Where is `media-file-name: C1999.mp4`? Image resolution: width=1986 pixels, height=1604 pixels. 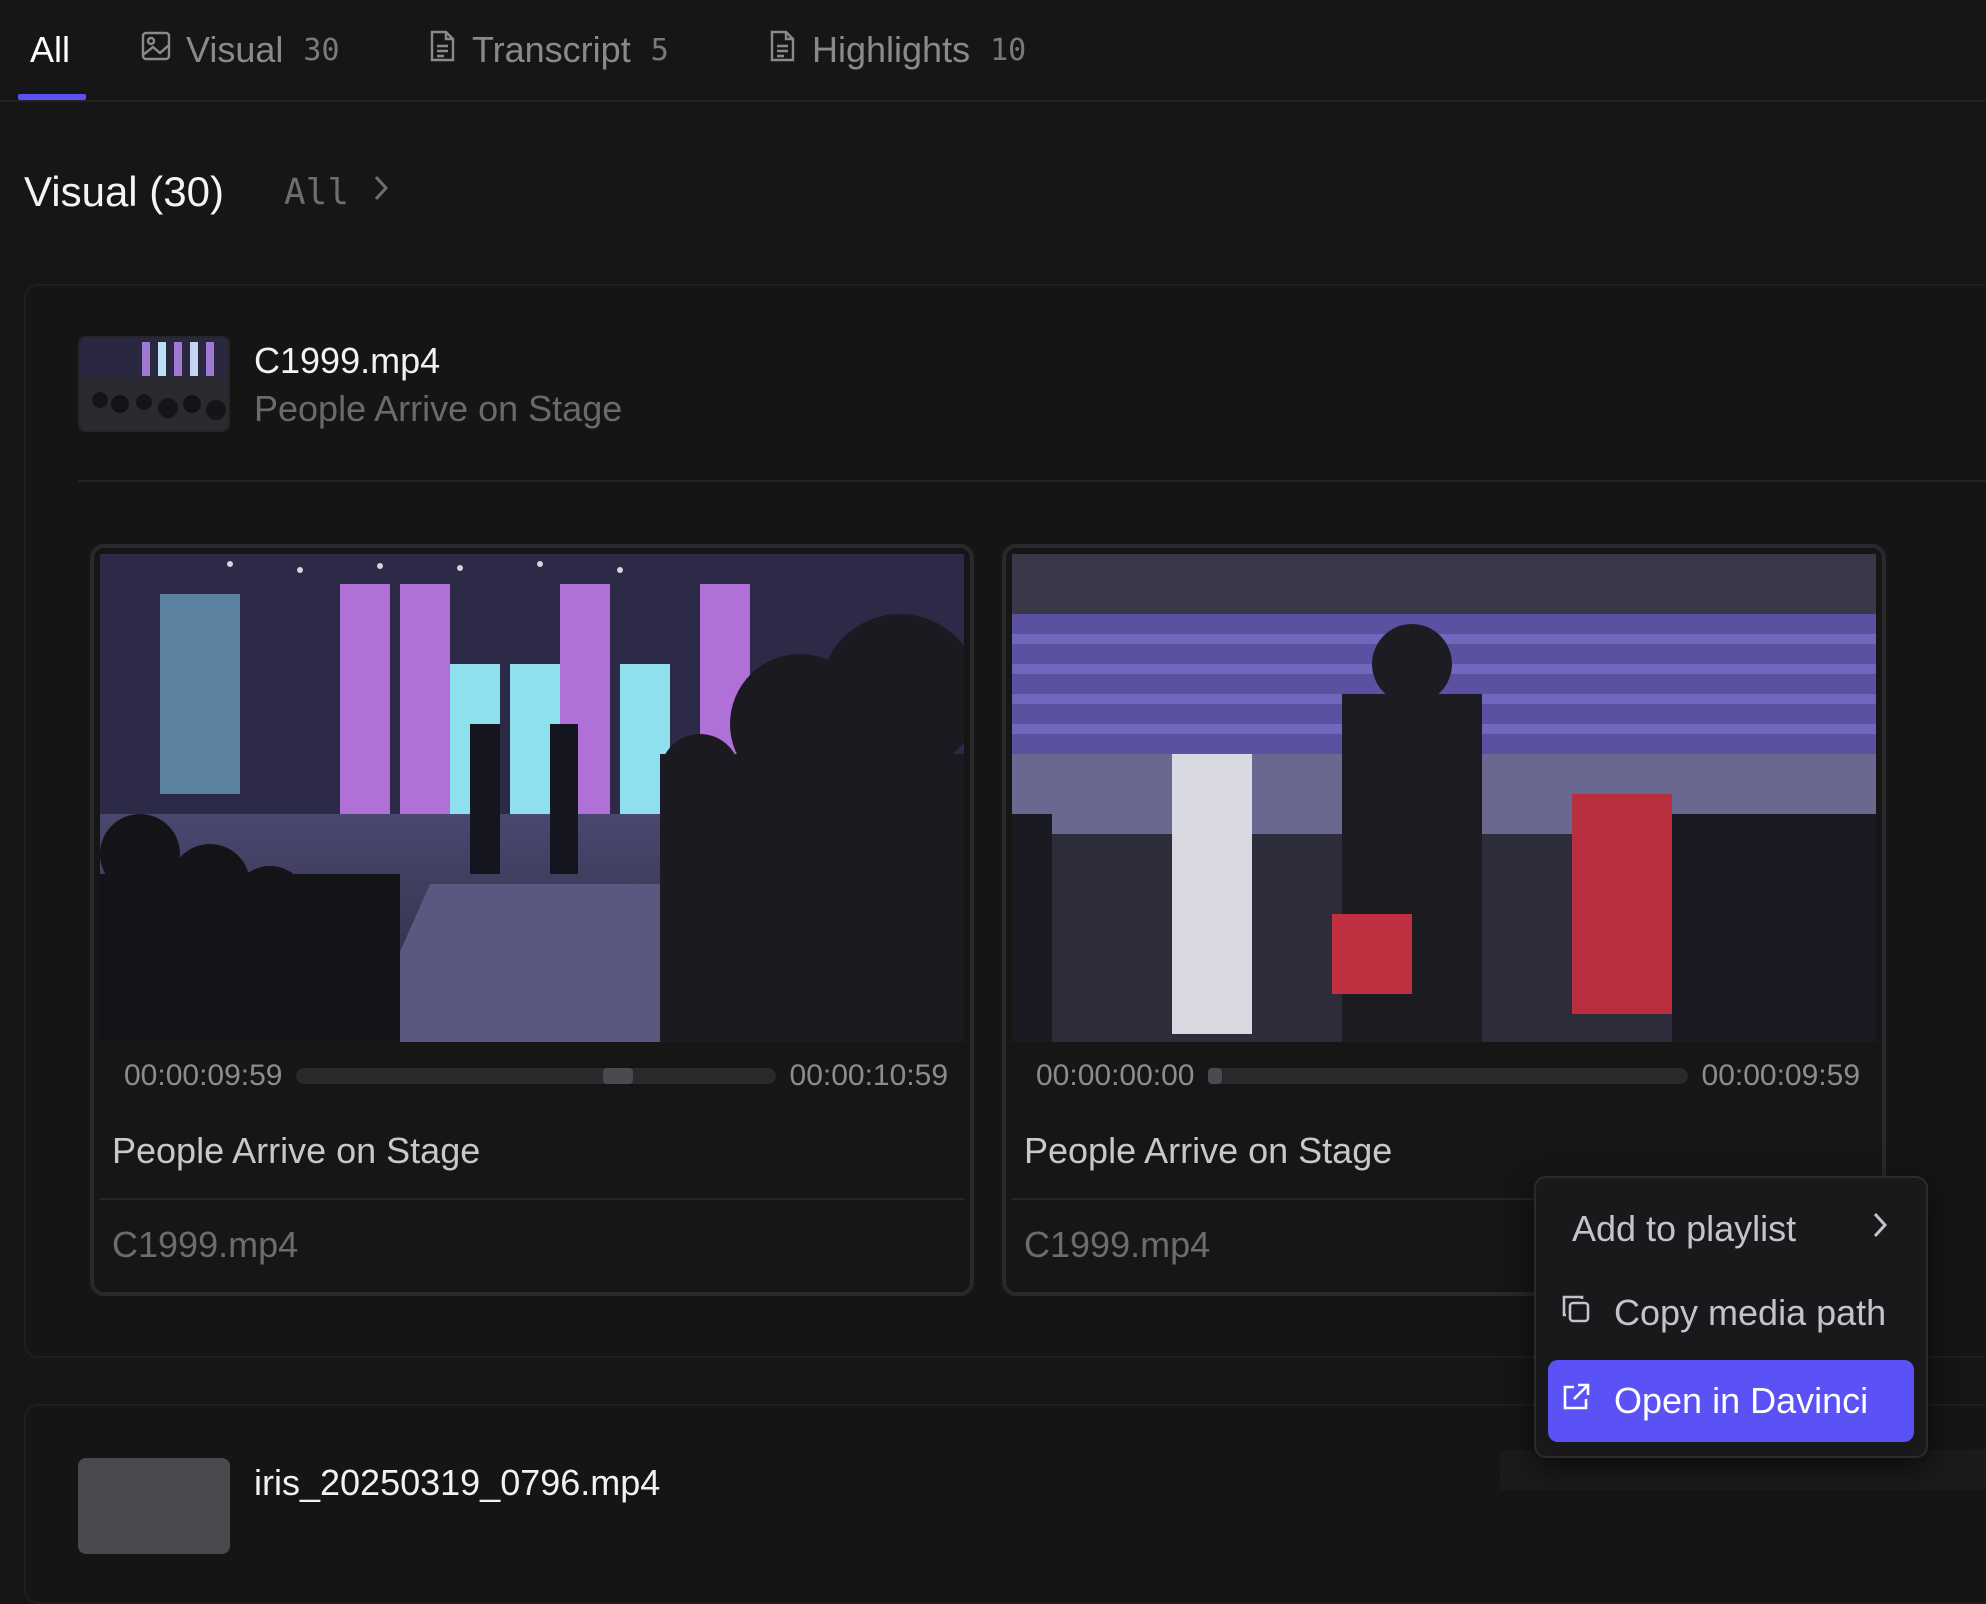
media-file-name: C1999.mp4 is located at coordinates (347, 360).